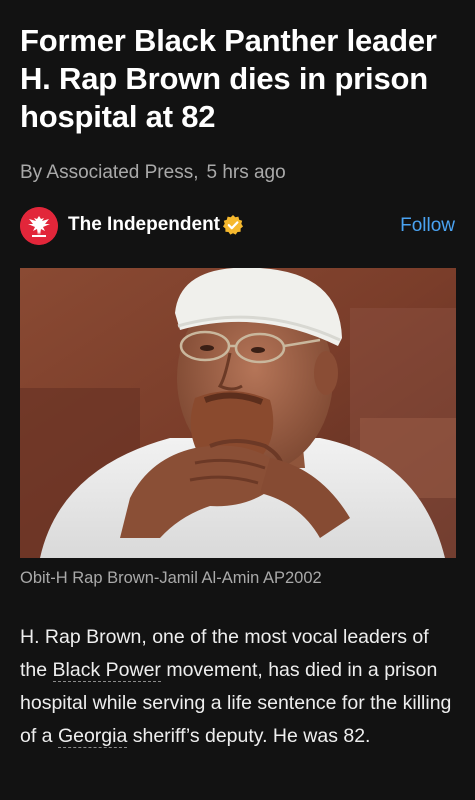 The width and height of the screenshot is (475, 800). Describe the element at coordinates (106, 670) in the screenshot. I see `link-black-power: Black Power` at that location.